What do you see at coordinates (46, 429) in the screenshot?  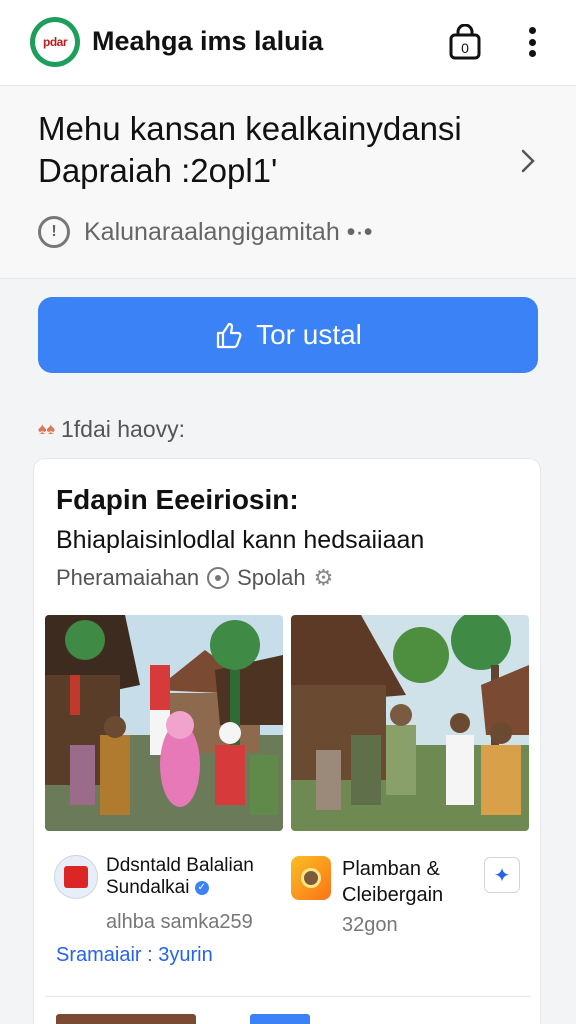 I see `people-icon: ♠♠` at bounding box center [46, 429].